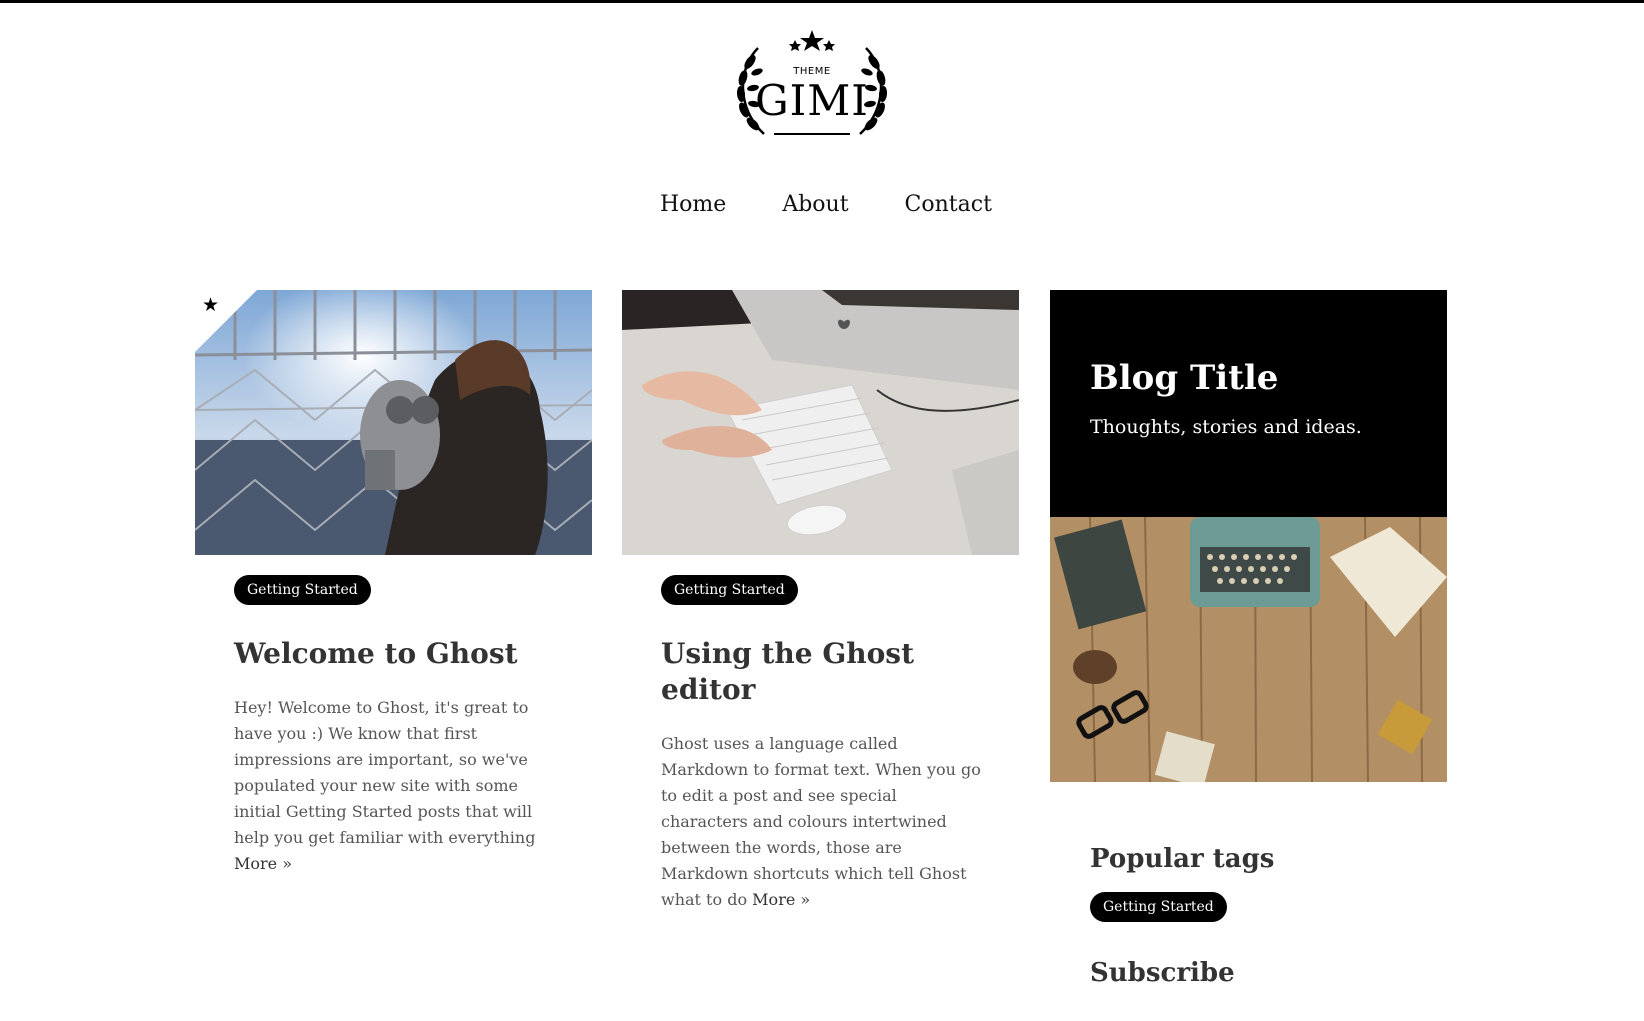 This screenshot has width=1644, height=1021. I want to click on star-icon: ★, so click(211, 305).